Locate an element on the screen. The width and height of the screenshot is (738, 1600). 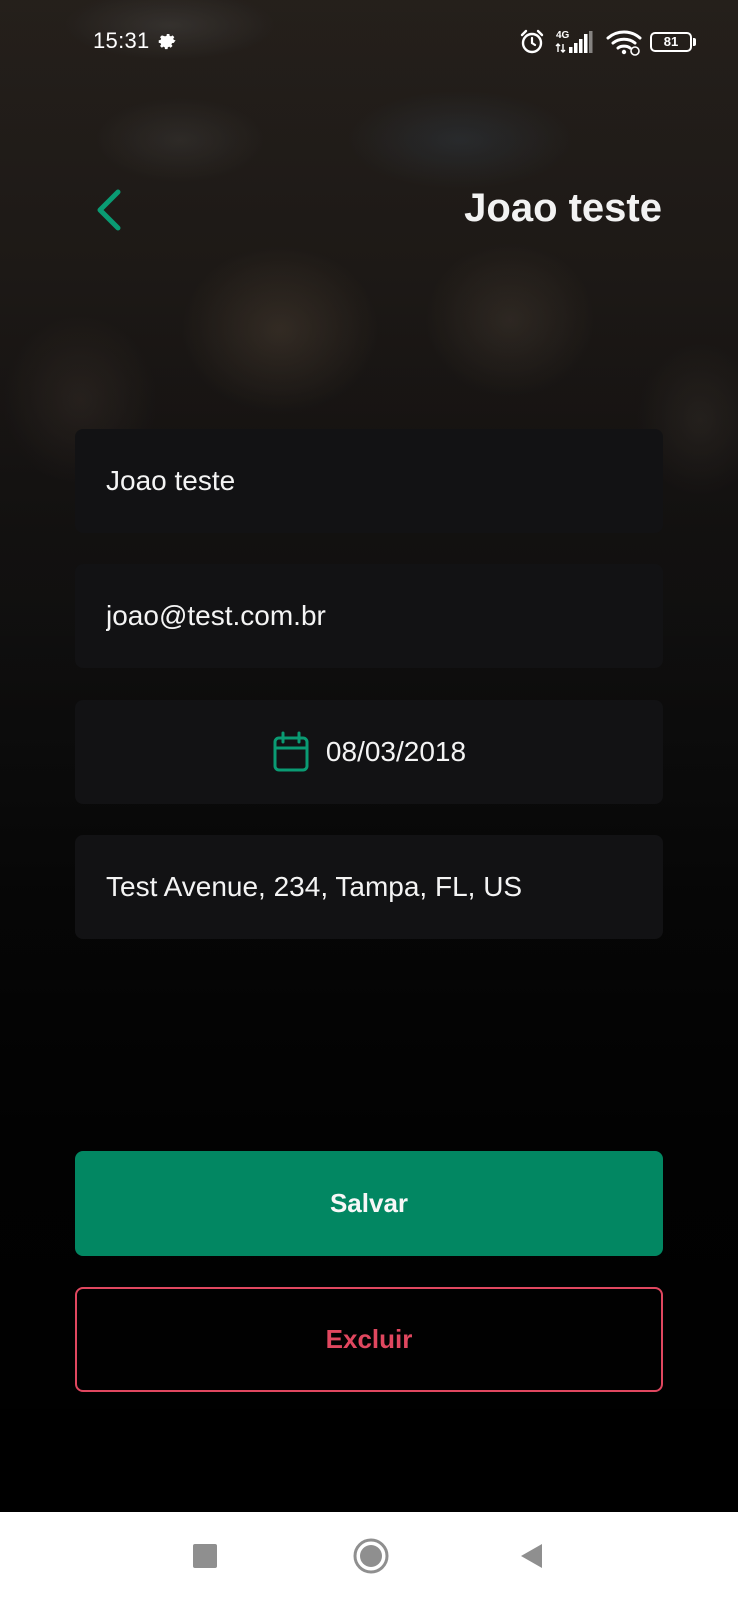
birth-date-picker: 08/03/2018 is located at coordinates (369, 752).